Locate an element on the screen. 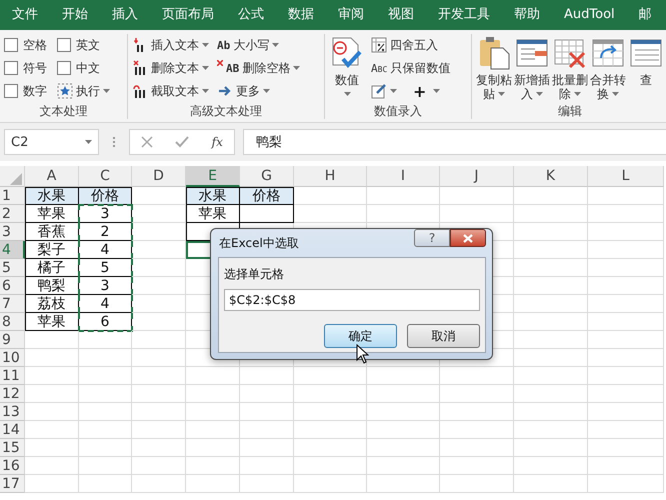 Image resolution: width=666 pixels, height=500 pixels. group-label: 高级文本处理 is located at coordinates (226, 111).